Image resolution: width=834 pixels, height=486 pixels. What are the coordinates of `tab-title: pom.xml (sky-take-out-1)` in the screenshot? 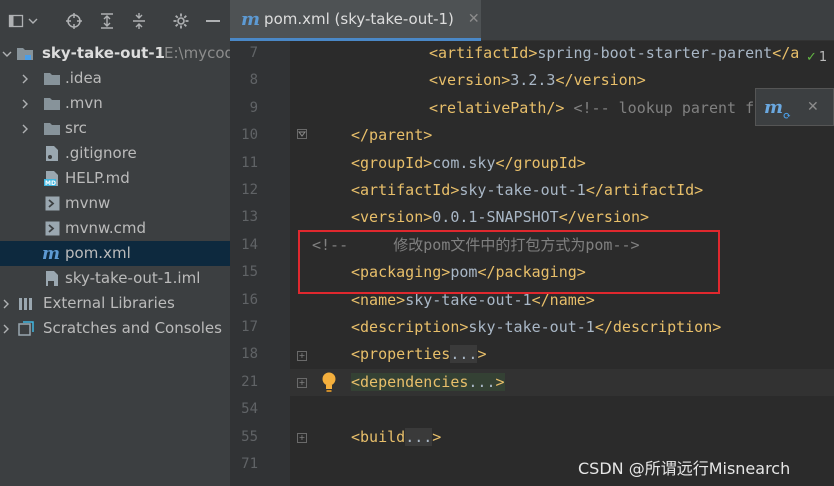 It's located at (359, 19).